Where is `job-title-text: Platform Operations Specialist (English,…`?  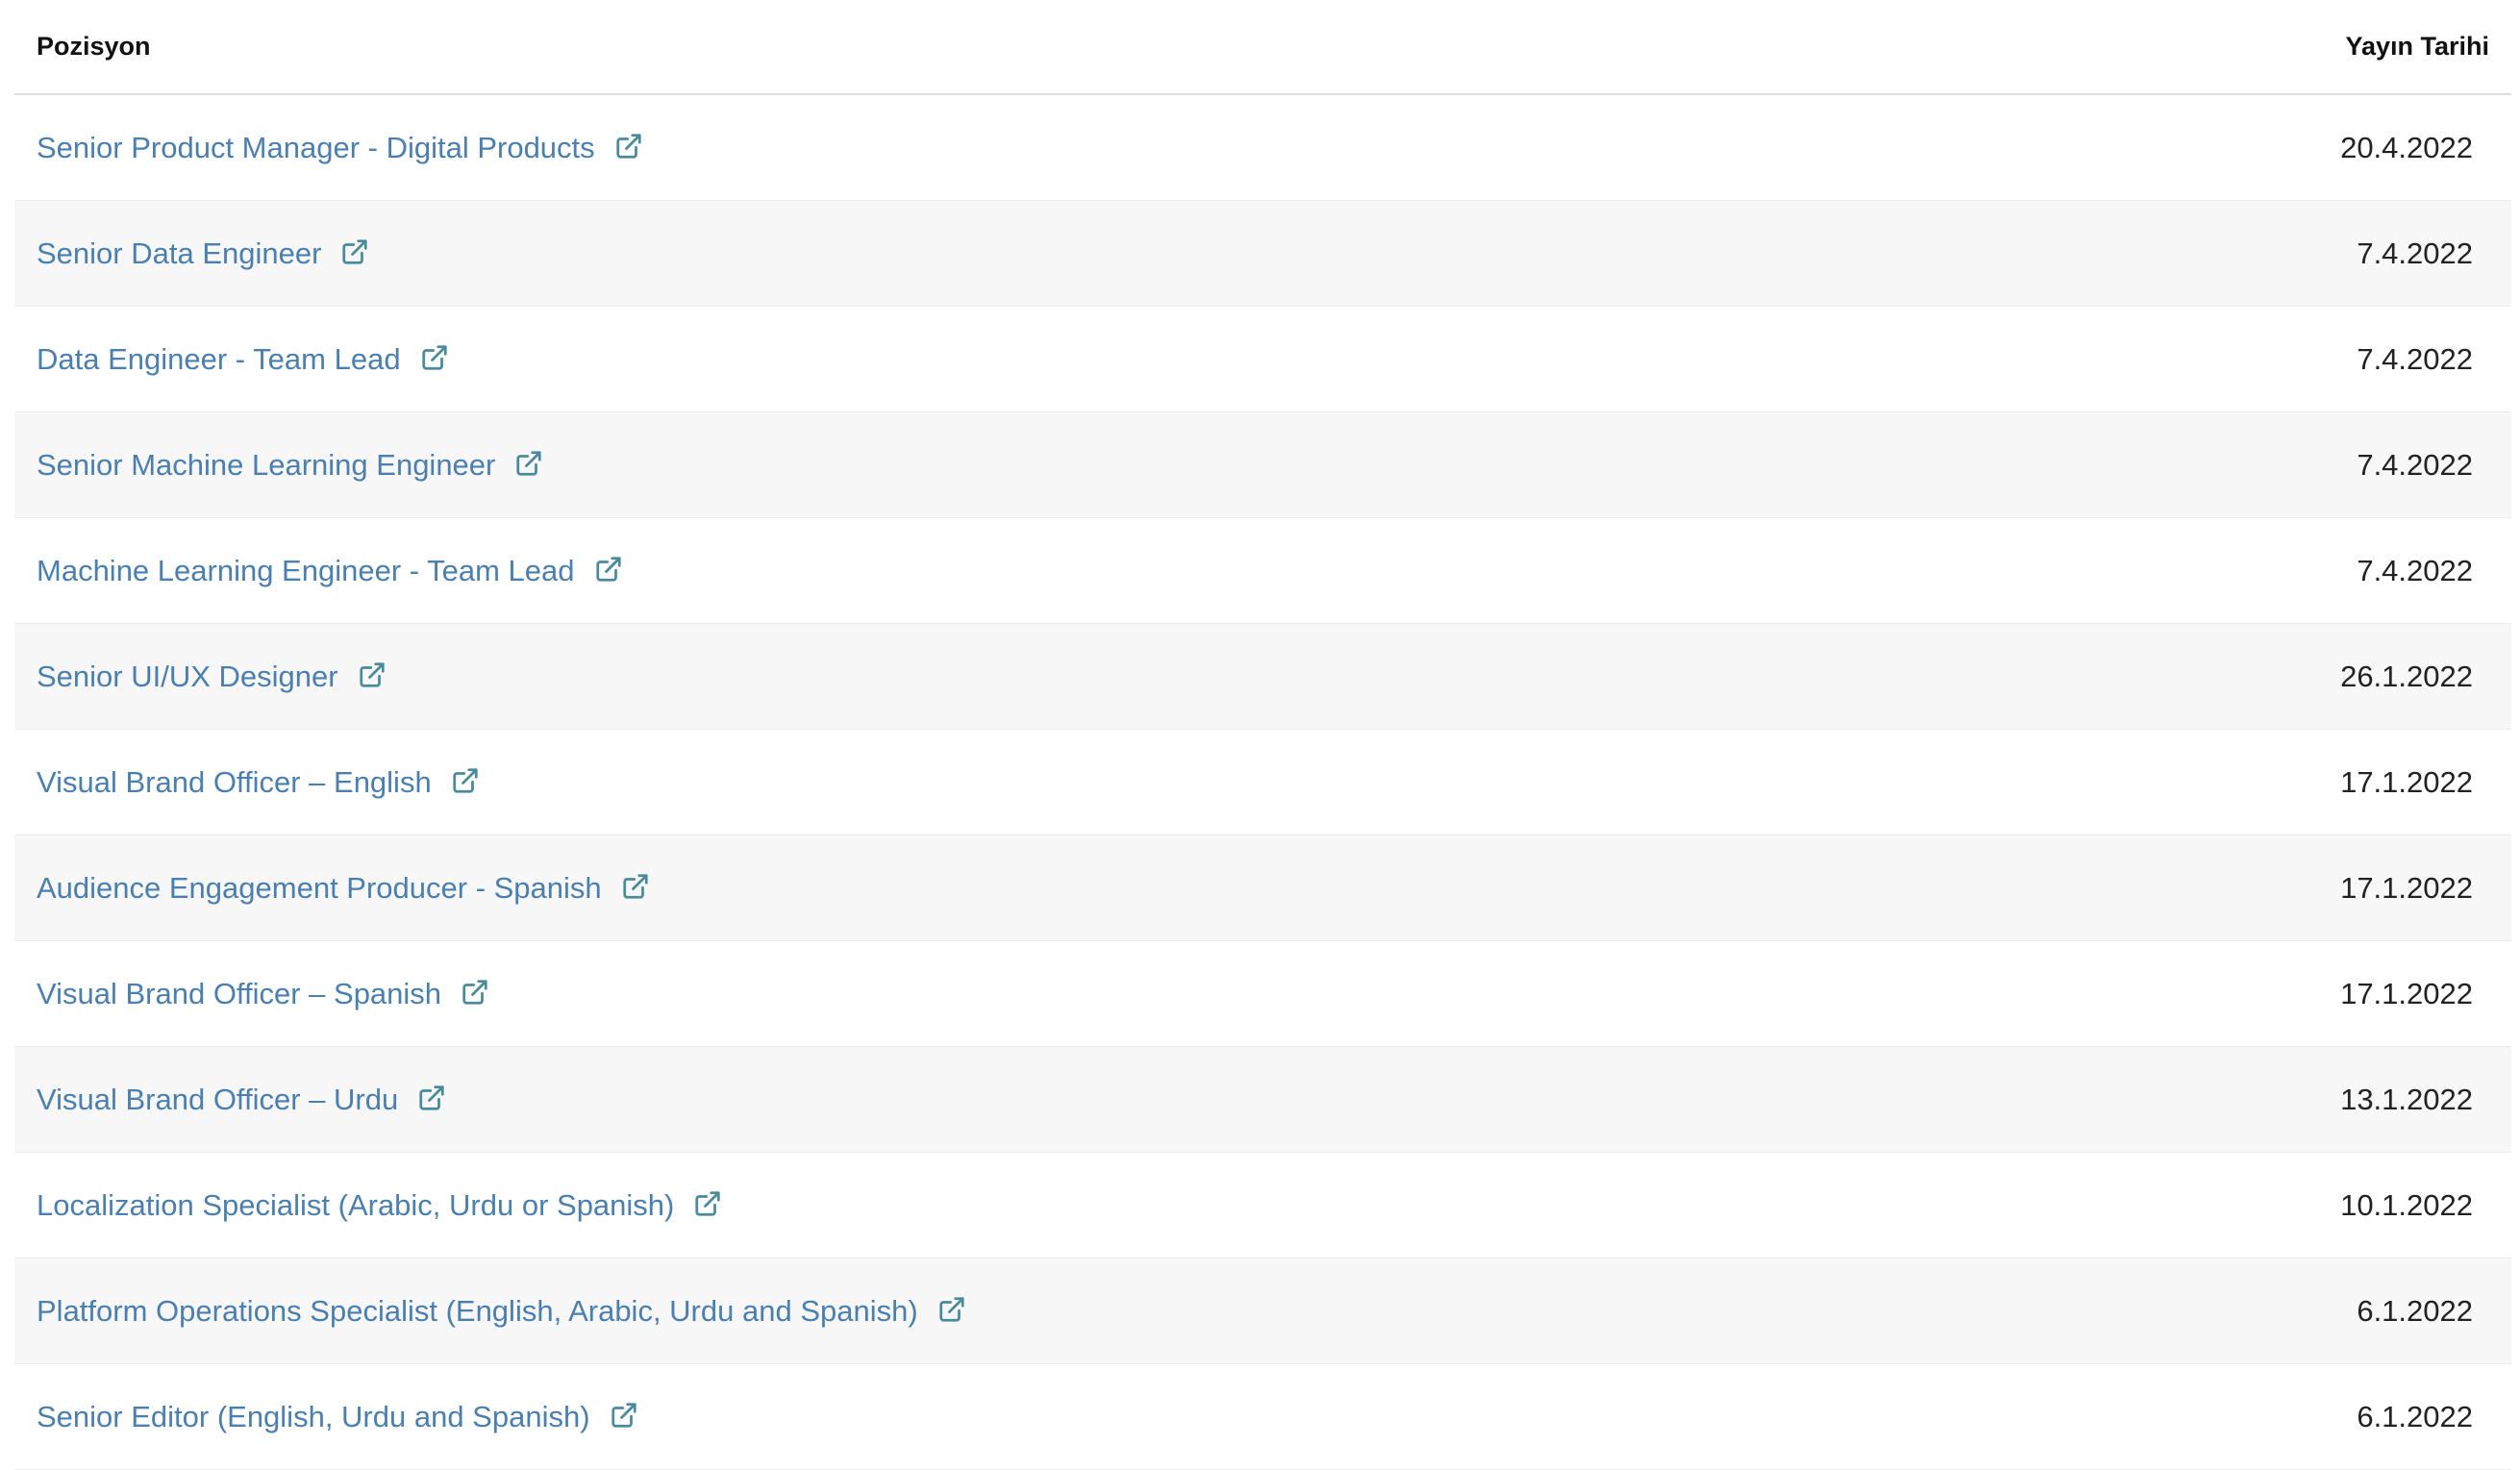 job-title-text: Platform Operations Specialist (English,… is located at coordinates (478, 1310).